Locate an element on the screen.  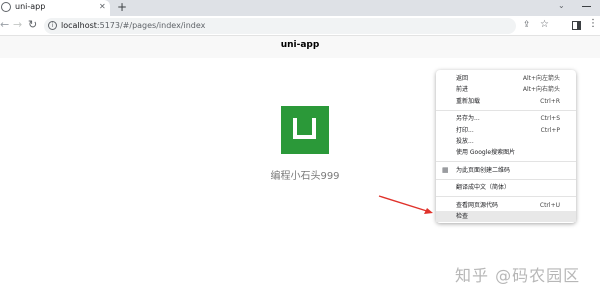
star-icon: ☆ is located at coordinates (544, 24).